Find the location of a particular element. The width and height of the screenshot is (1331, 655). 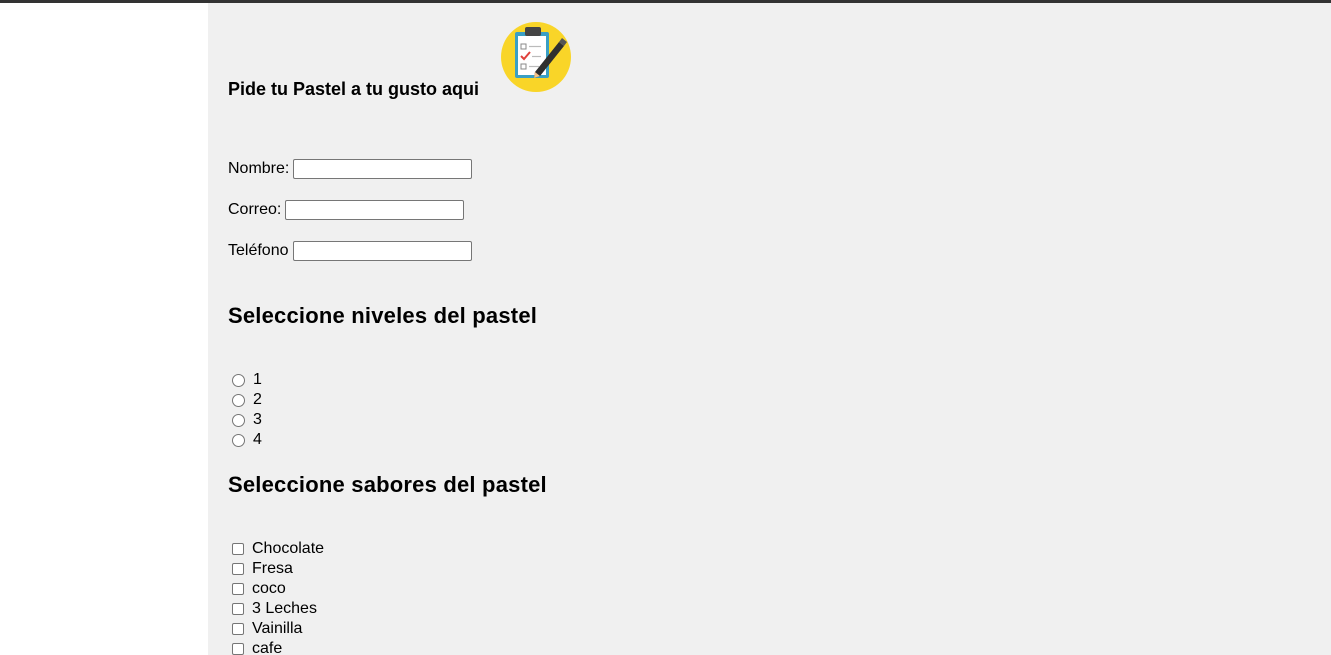

sabor-option: Vainilla is located at coordinates (278, 629).